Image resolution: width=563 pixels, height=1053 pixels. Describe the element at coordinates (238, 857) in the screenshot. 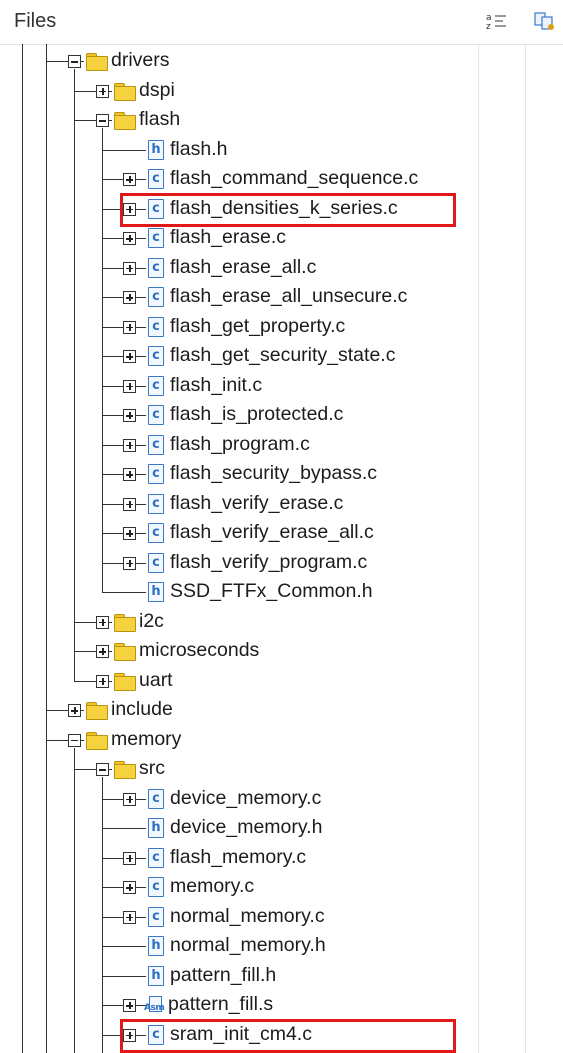

I see `tree-item-label: flash_memory.c` at that location.